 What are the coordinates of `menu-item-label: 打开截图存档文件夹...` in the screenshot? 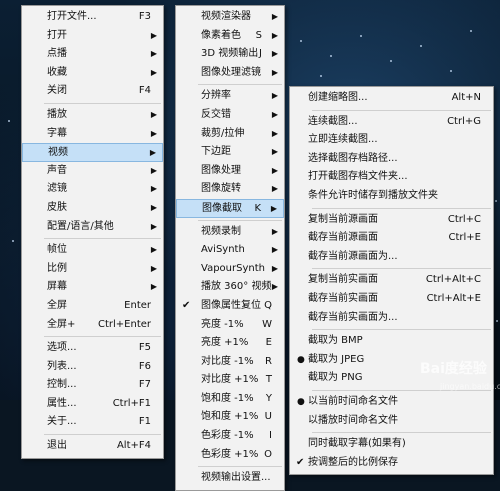 It's located at (358, 177).